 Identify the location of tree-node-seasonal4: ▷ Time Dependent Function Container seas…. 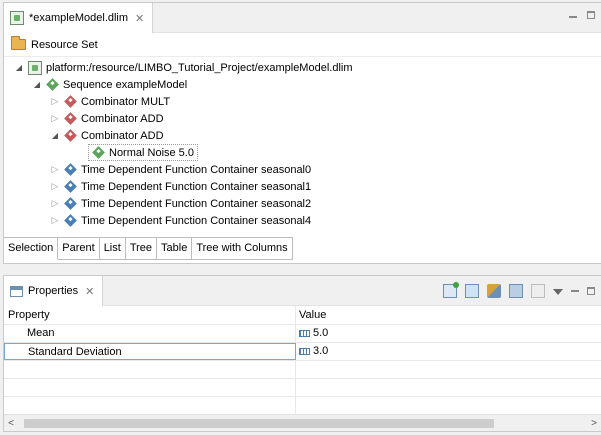
(180, 220).